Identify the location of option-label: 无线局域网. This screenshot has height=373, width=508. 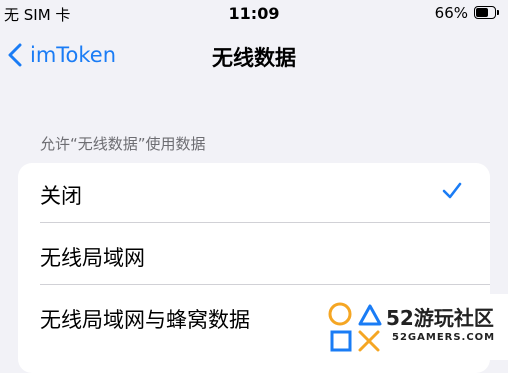
(92, 258).